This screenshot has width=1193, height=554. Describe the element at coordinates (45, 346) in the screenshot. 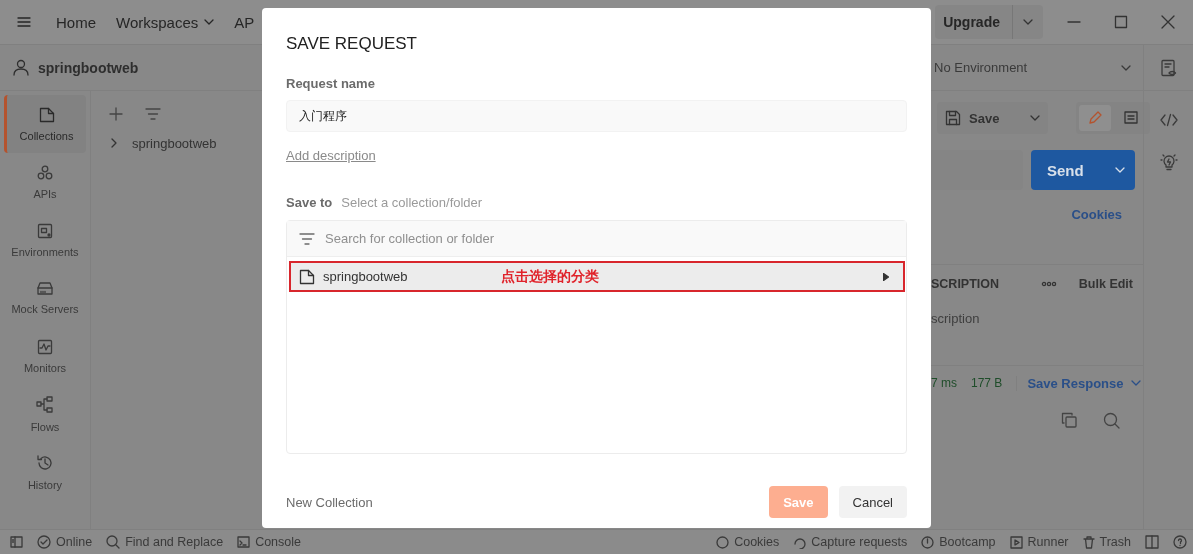

I see `pulse-icon` at that location.